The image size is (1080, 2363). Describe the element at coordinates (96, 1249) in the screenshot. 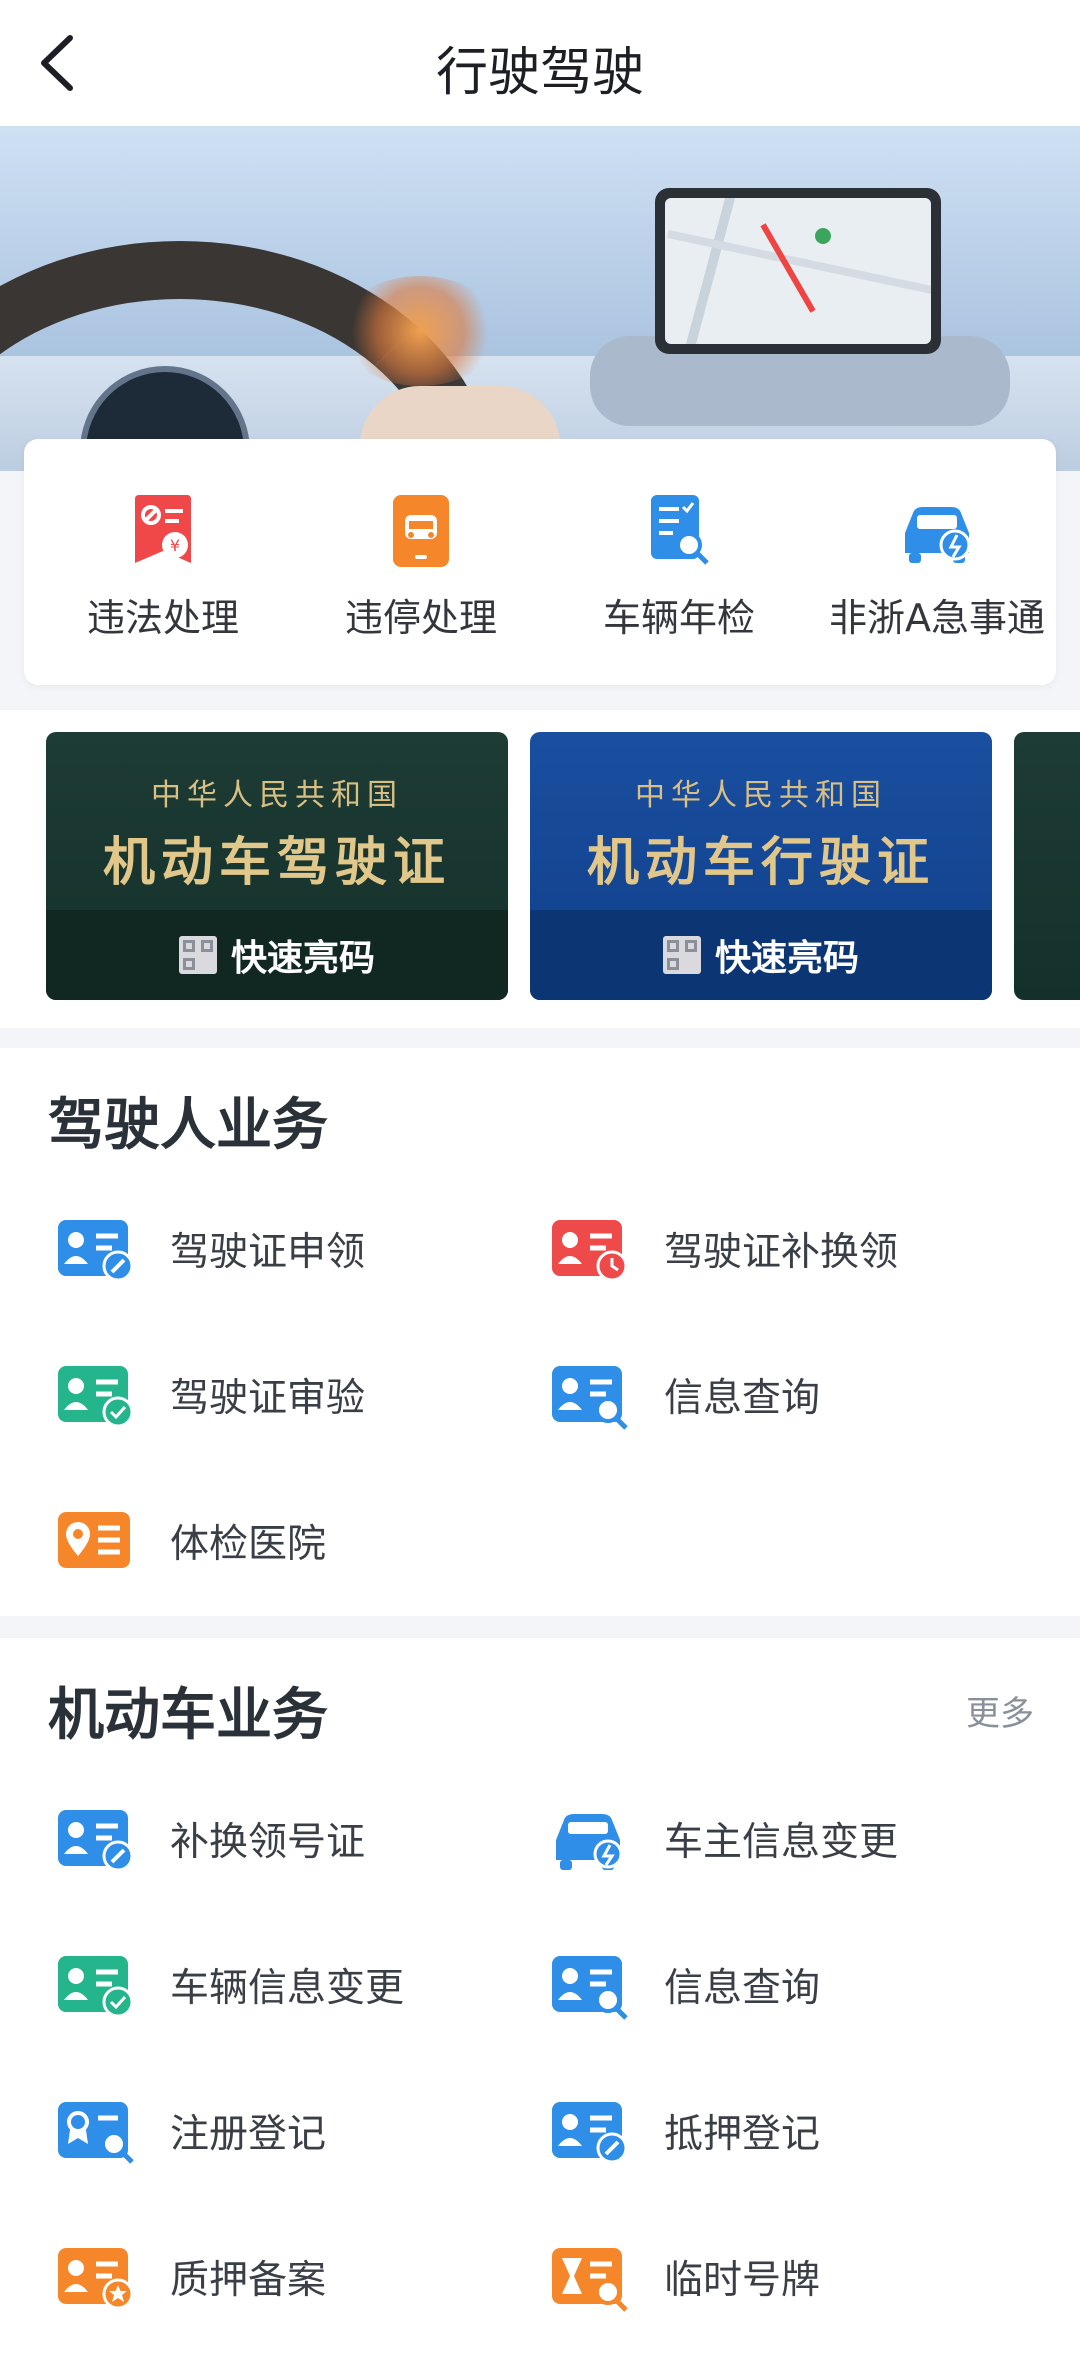

I see `license-apply-icon` at that location.